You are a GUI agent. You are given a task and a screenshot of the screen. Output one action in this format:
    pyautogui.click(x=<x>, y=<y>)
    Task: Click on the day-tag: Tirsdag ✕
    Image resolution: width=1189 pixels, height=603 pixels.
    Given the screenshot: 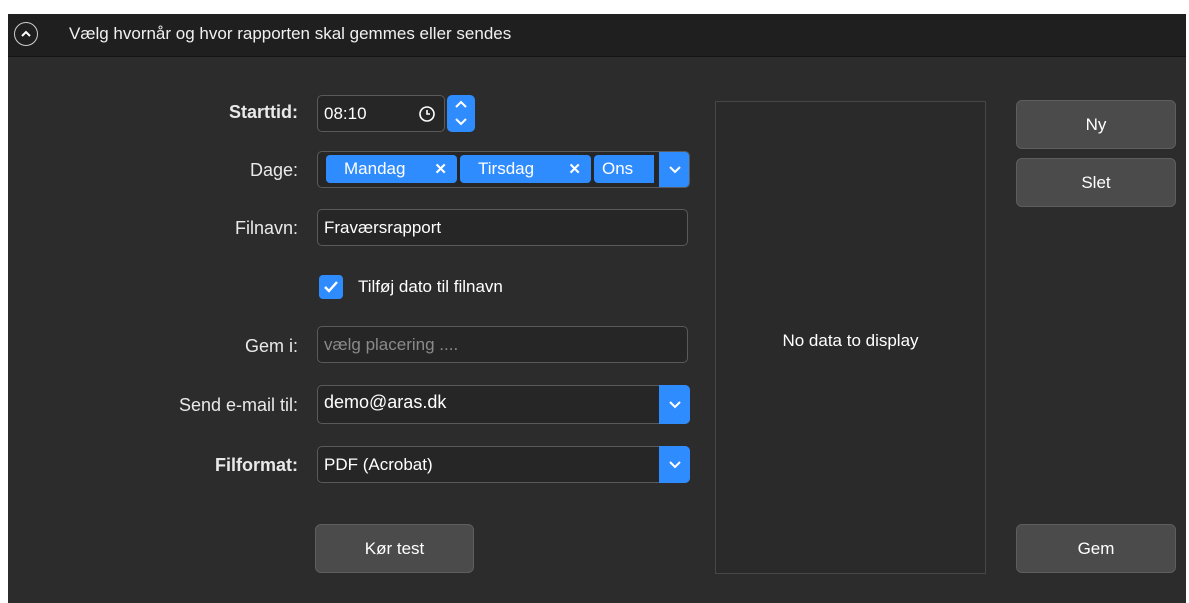 What is the action you would take?
    pyautogui.click(x=525, y=169)
    